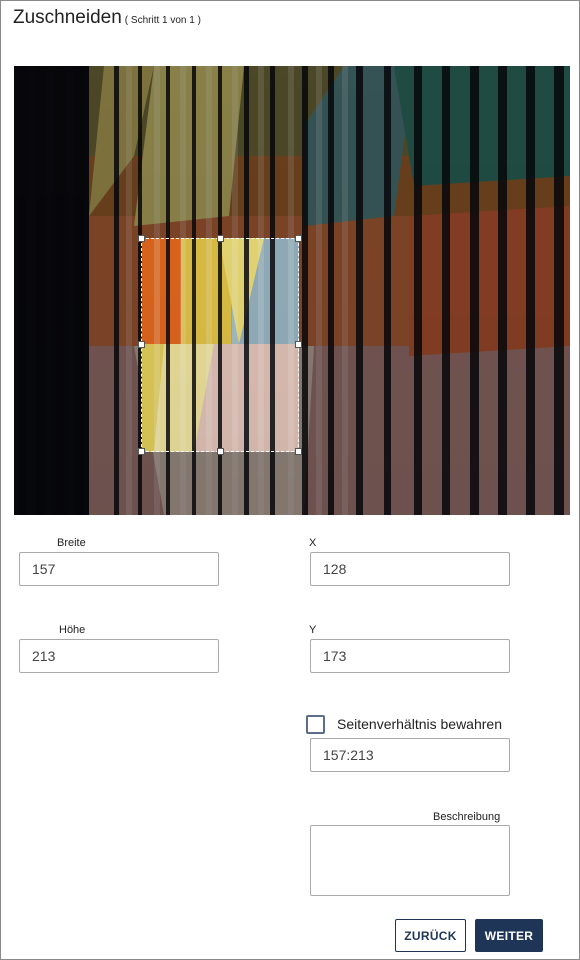 The image size is (580, 960). I want to click on keep-aspect-checkbox, so click(315, 724).